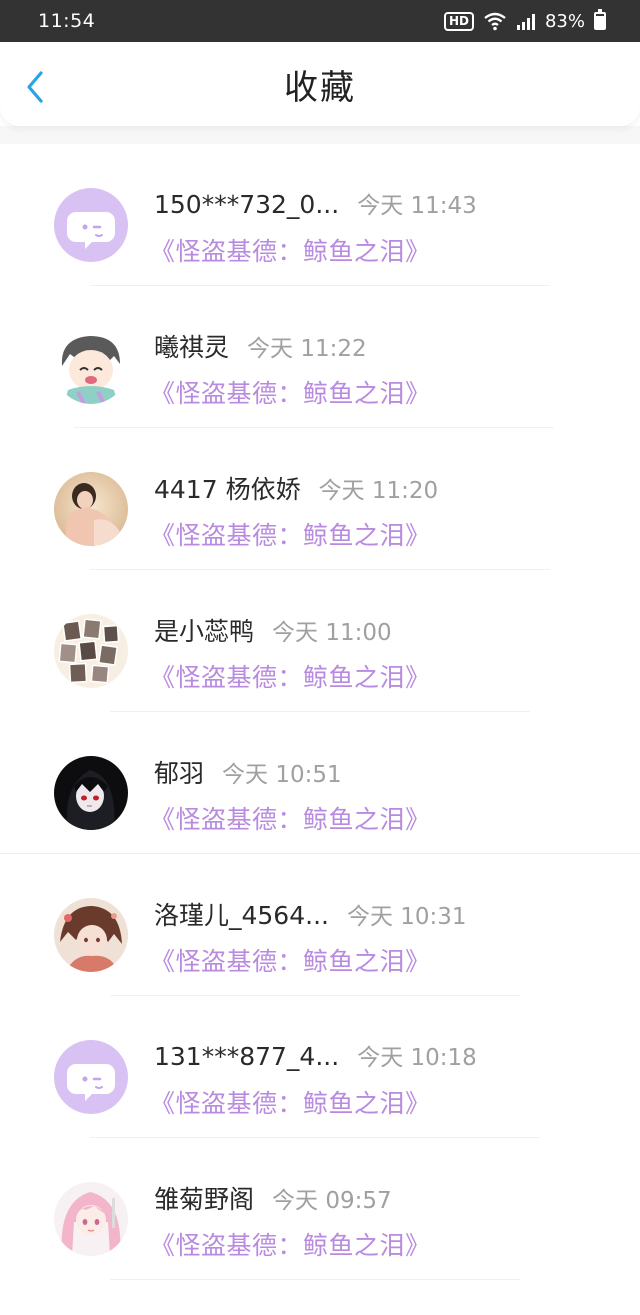 The width and height of the screenshot is (640, 1315). I want to click on timestamp: 今天 11:22, so click(307, 349).